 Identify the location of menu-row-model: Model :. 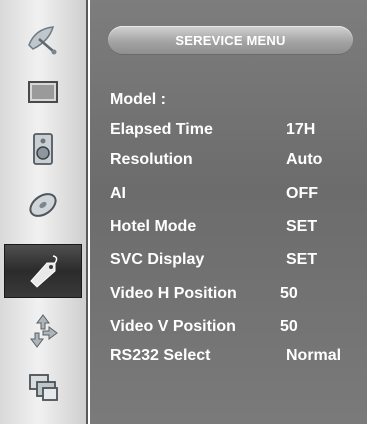
(235, 102).